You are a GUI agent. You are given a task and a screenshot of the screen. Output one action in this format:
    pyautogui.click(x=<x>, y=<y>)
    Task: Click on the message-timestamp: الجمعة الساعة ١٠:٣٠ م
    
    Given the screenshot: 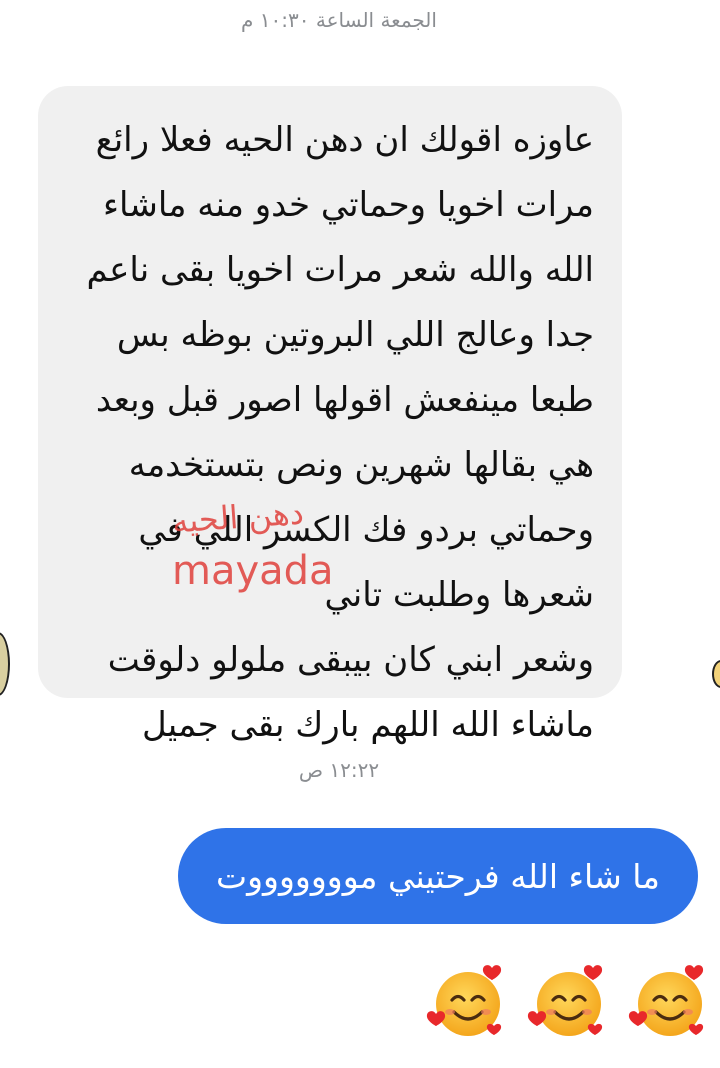 What is the action you would take?
    pyautogui.click(x=339, y=20)
    